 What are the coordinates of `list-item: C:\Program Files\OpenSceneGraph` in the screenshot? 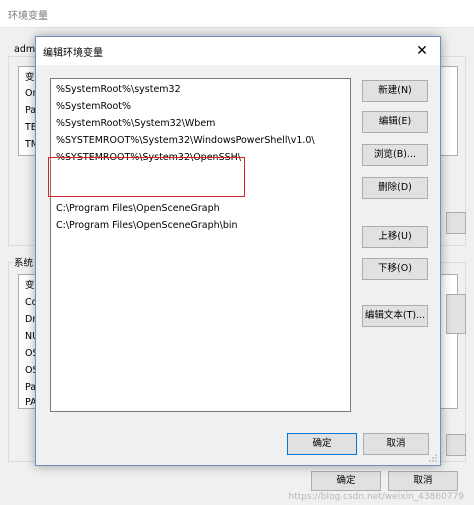 It's located at (200, 209).